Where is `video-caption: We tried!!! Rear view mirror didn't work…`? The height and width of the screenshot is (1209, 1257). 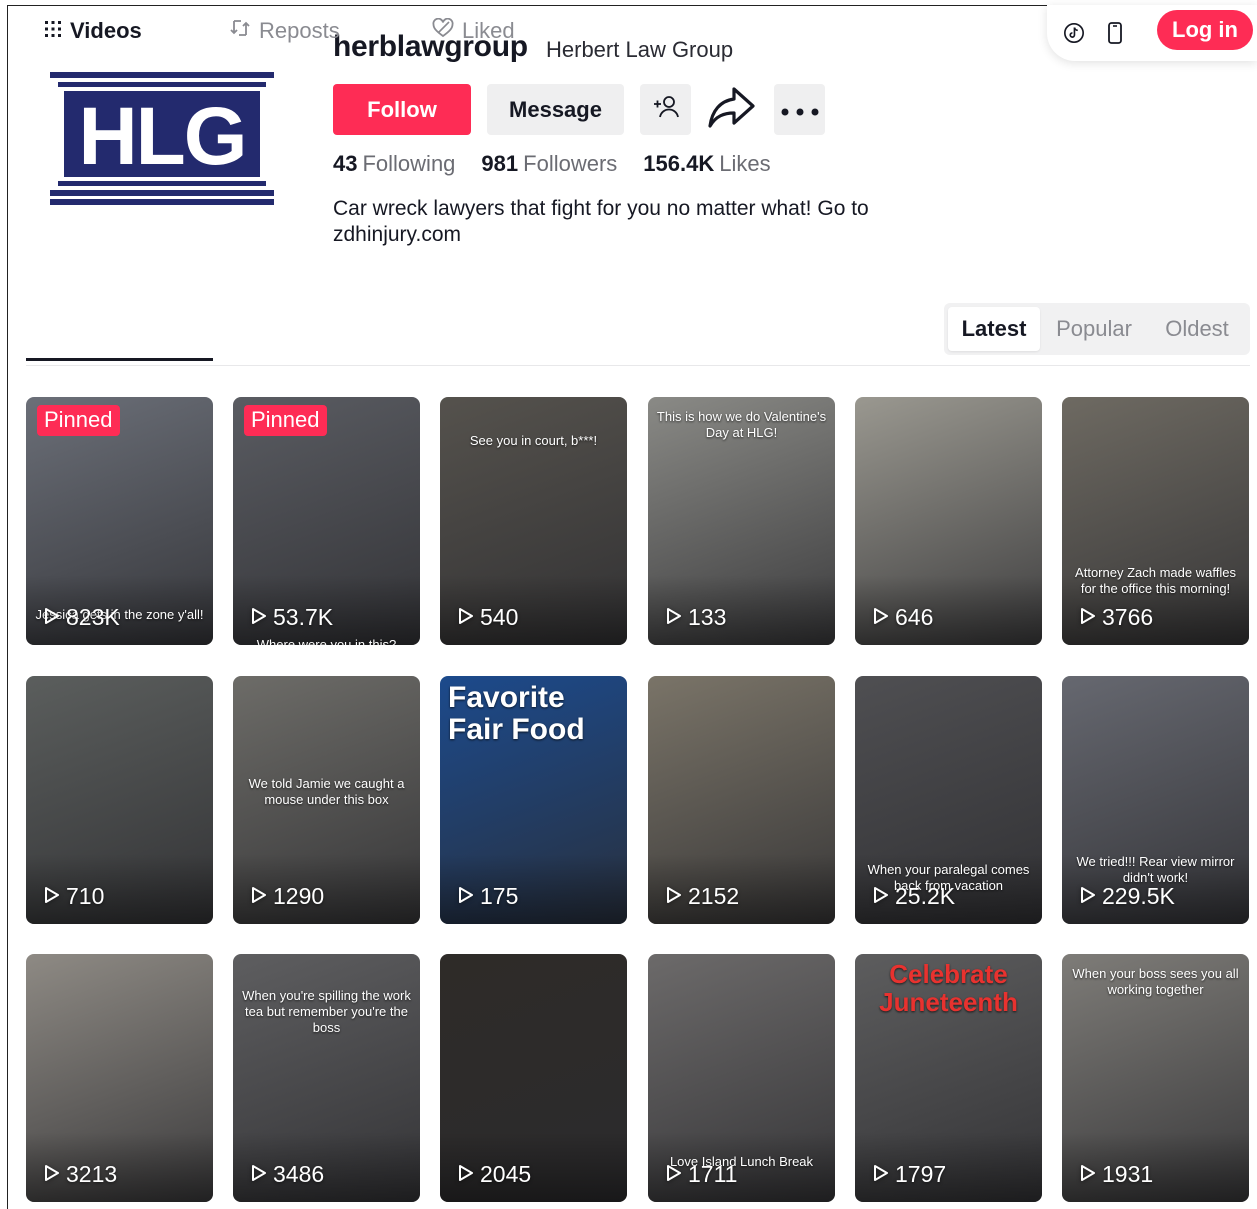
video-caption: We tried!!! Rear view mirror didn't work… is located at coordinates (1155, 869).